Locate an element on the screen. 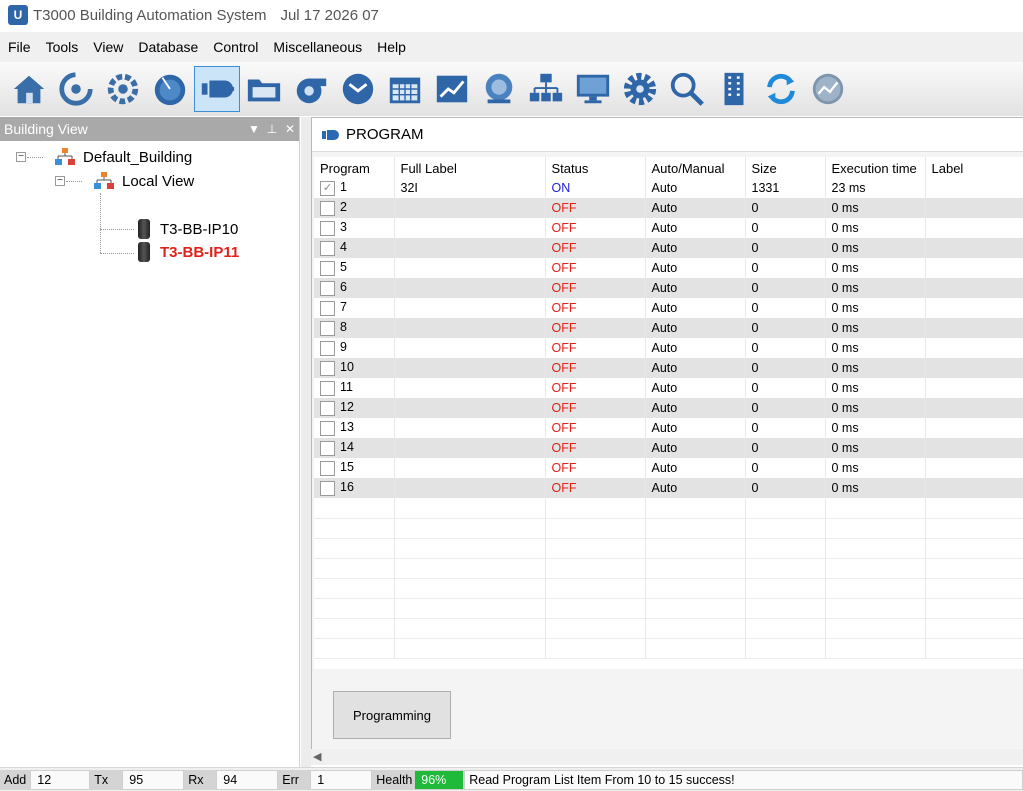 This screenshot has width=1023, height=791. building-icon is located at coordinates (734, 89).